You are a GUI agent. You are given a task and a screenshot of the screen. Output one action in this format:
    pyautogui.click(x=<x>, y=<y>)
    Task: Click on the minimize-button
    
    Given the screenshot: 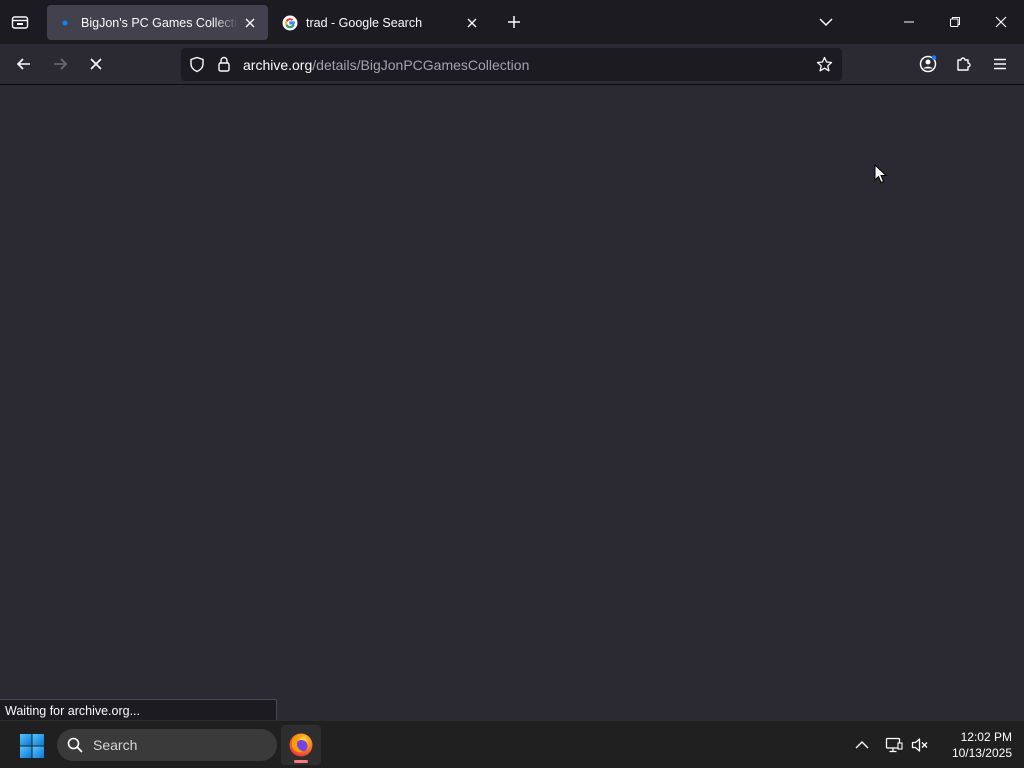 What is the action you would take?
    pyautogui.click(x=909, y=22)
    